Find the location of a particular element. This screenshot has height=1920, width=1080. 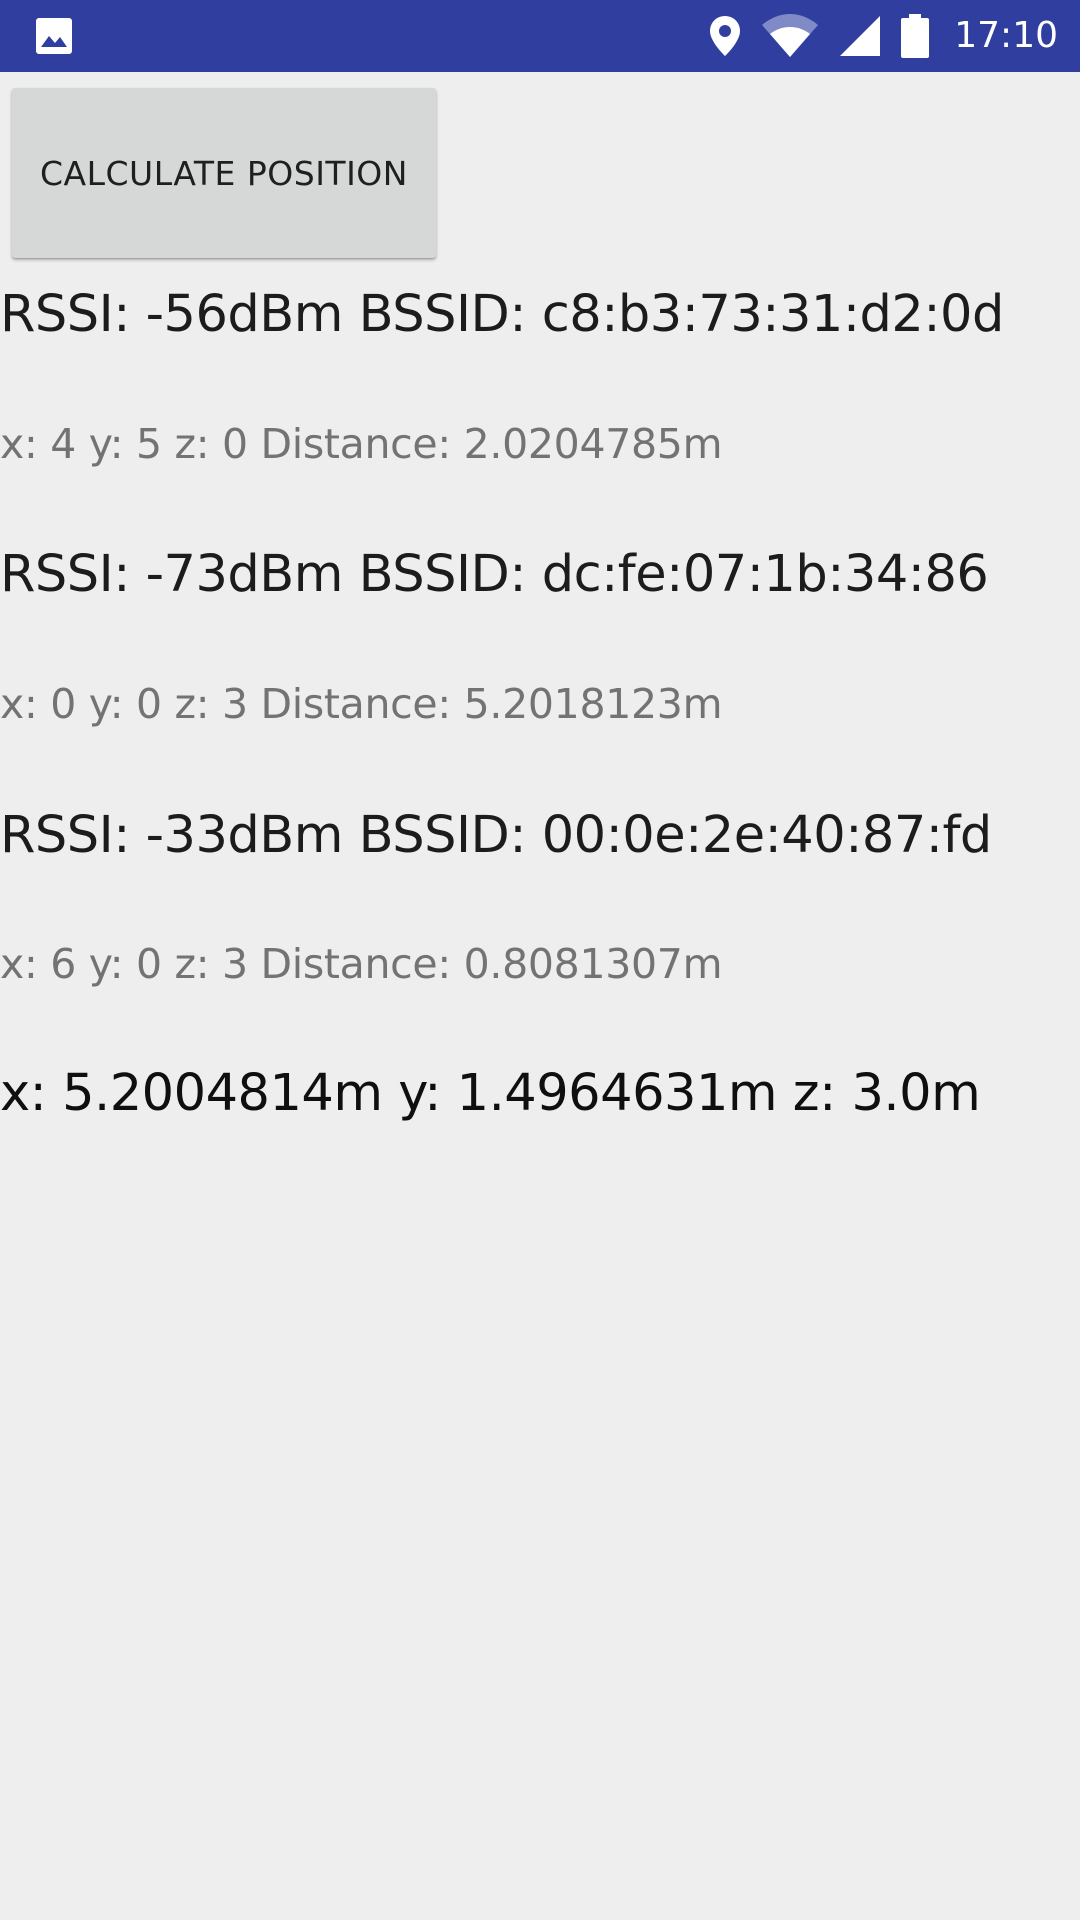

status-bar: 17:10 is located at coordinates (540, 36).